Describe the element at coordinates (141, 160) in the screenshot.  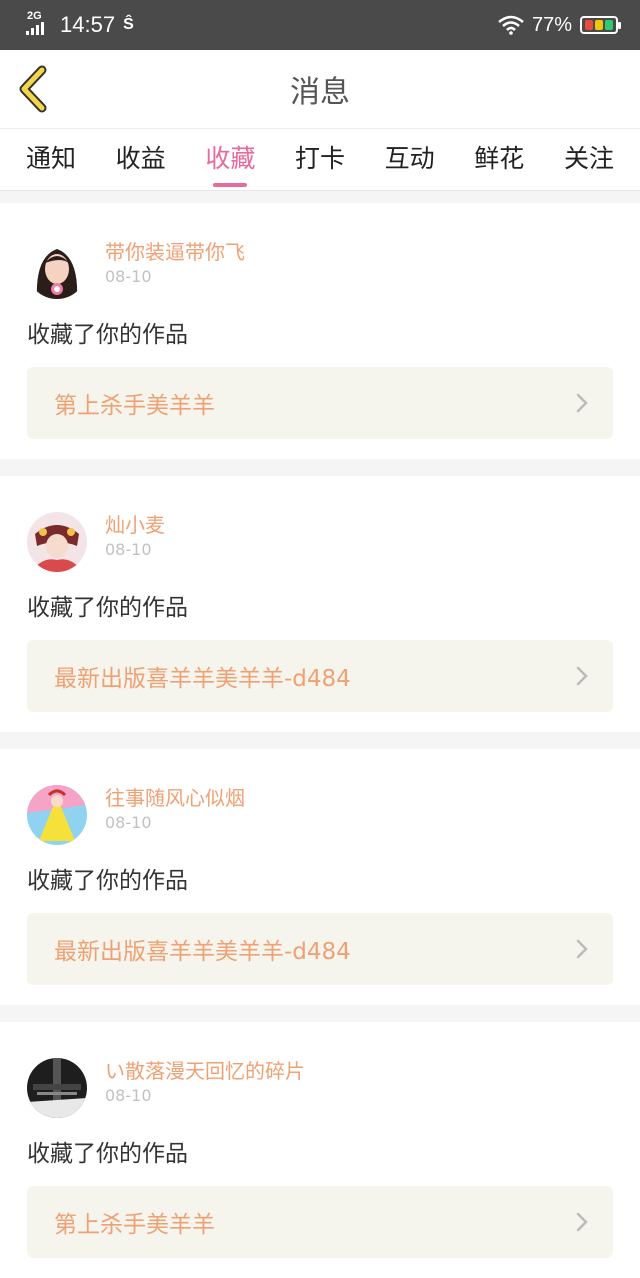
I see `tab-earnings: 收益` at that location.